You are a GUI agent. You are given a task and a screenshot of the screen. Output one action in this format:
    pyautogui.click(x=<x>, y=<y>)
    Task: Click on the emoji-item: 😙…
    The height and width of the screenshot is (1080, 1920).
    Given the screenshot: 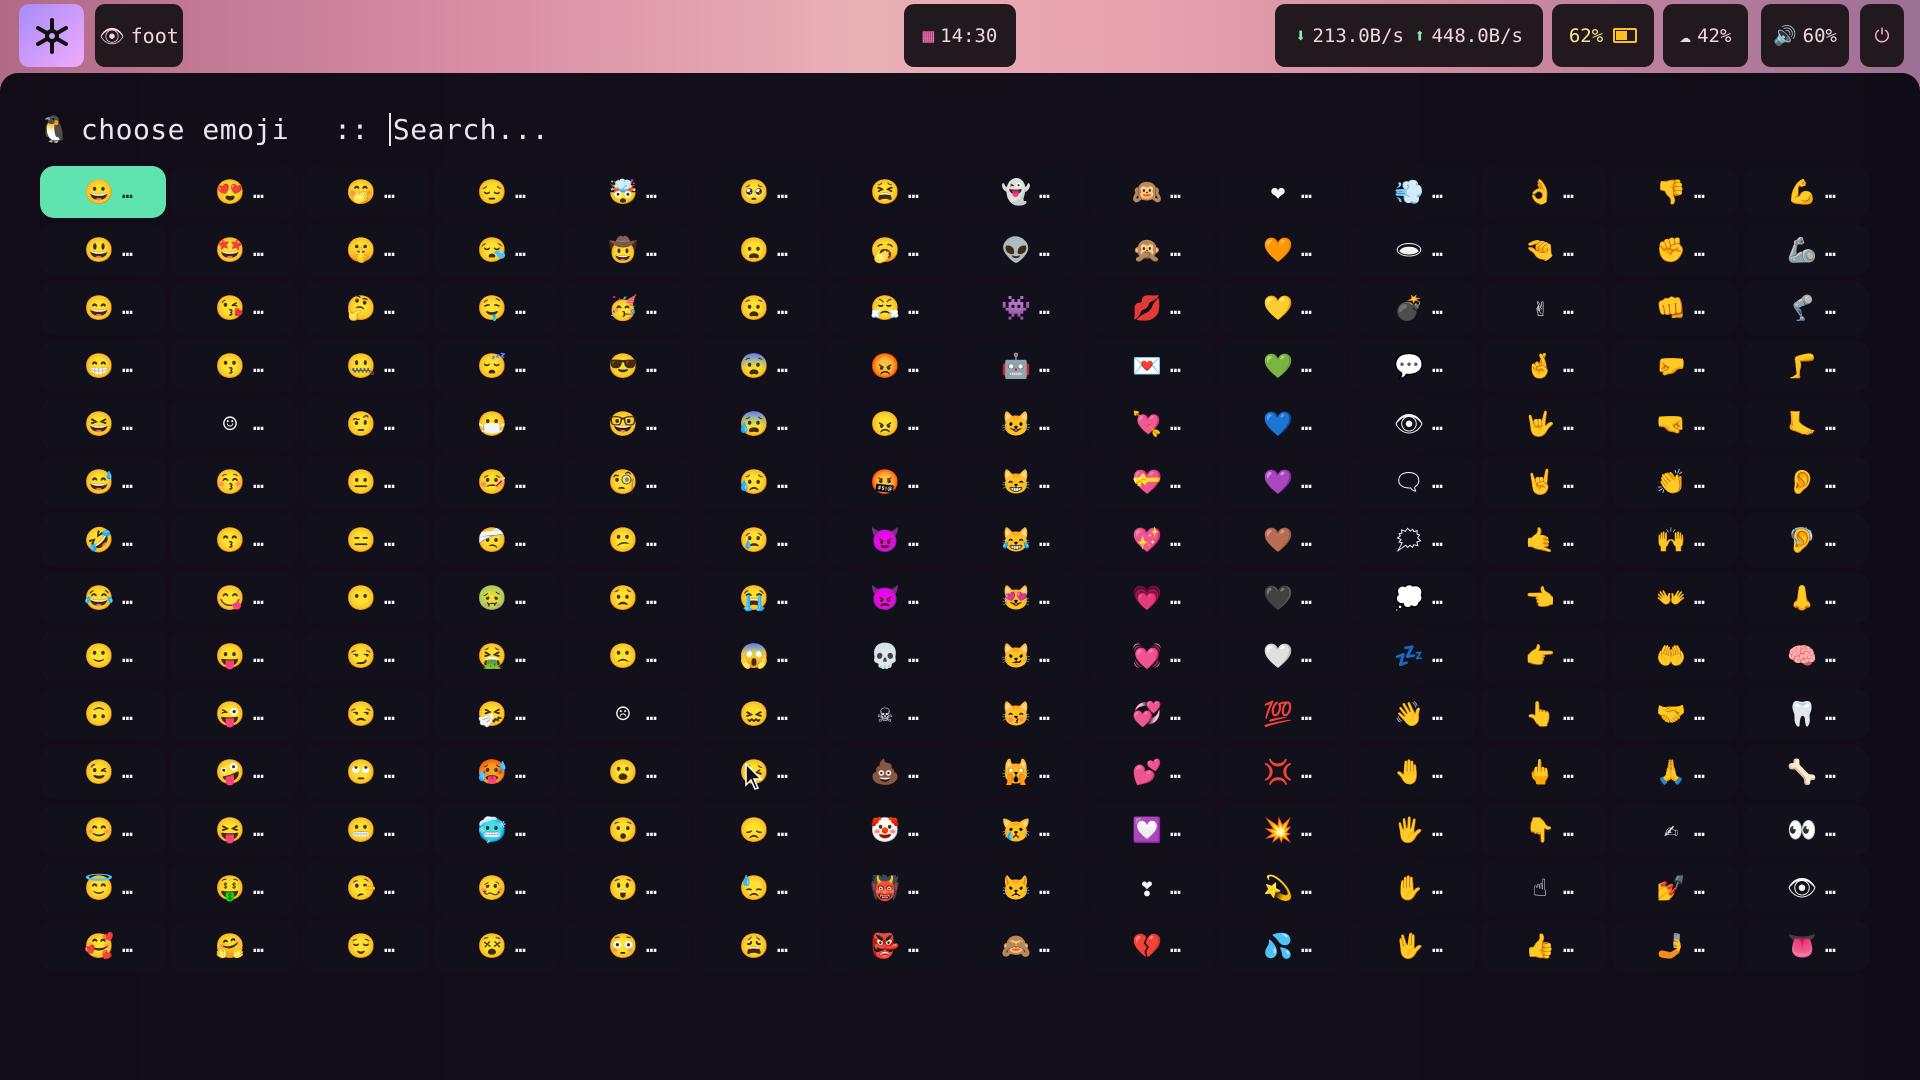 What is the action you would take?
    pyautogui.click(x=234, y=540)
    